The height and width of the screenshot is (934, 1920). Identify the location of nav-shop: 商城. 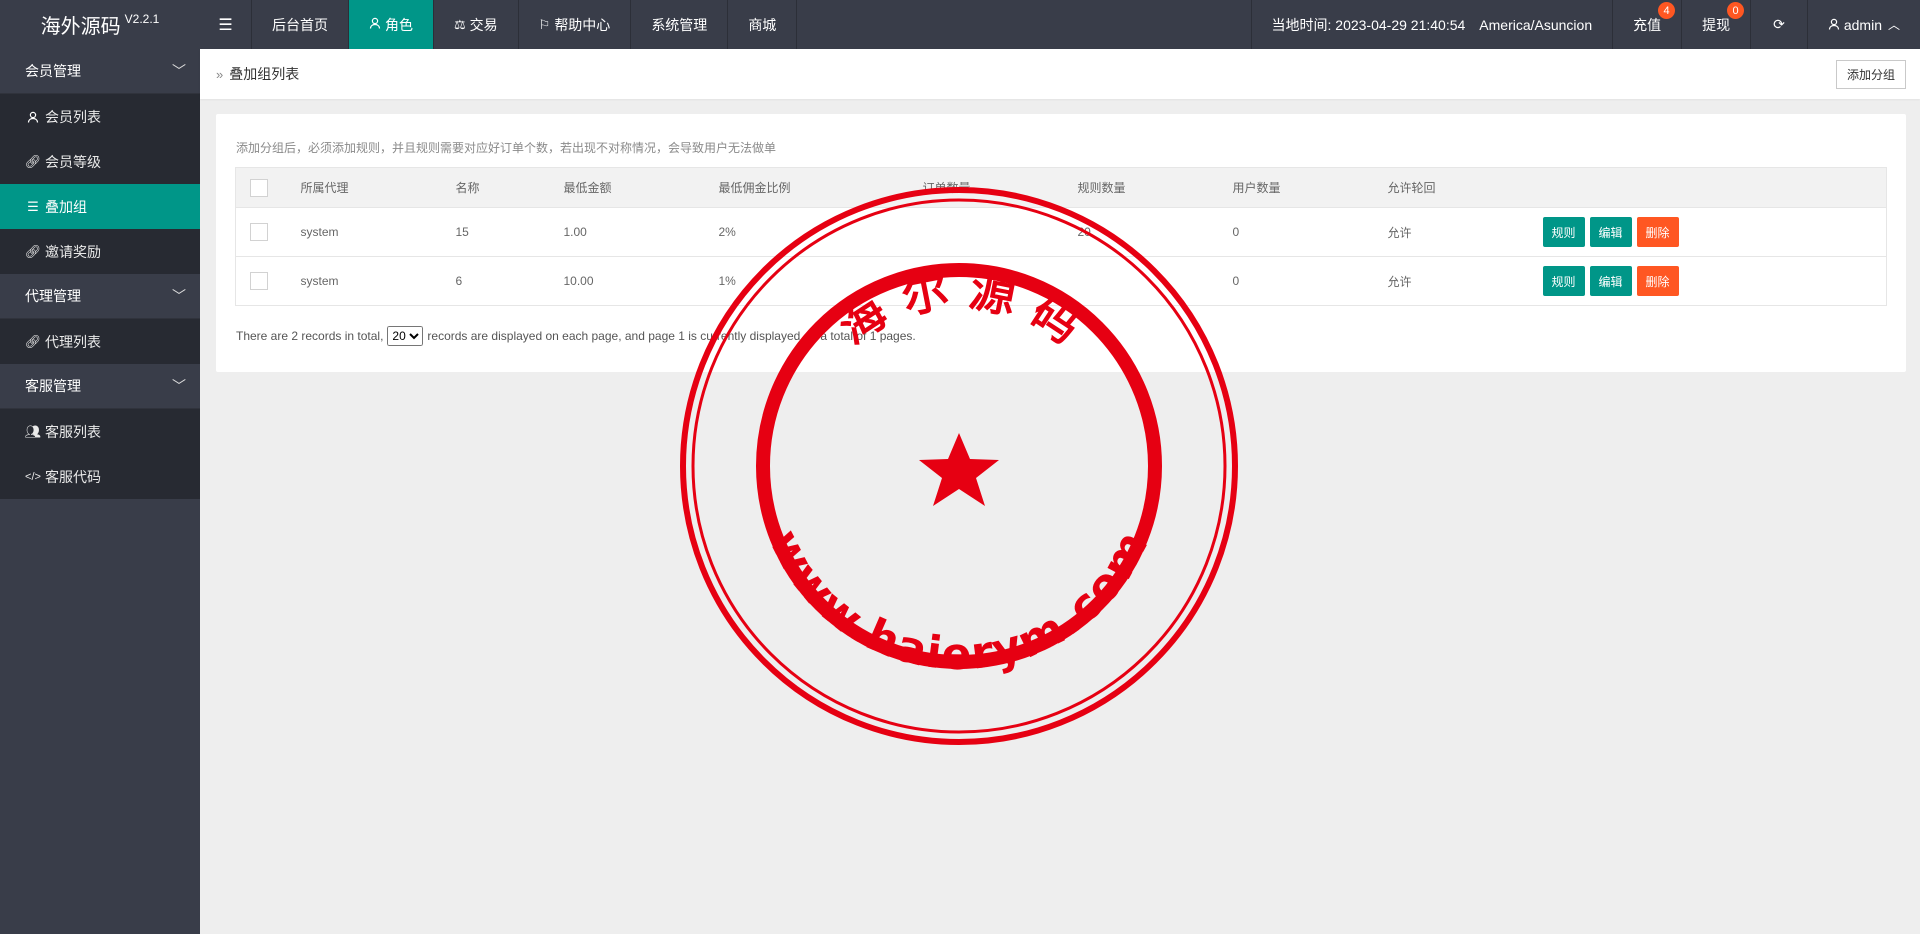
(763, 24).